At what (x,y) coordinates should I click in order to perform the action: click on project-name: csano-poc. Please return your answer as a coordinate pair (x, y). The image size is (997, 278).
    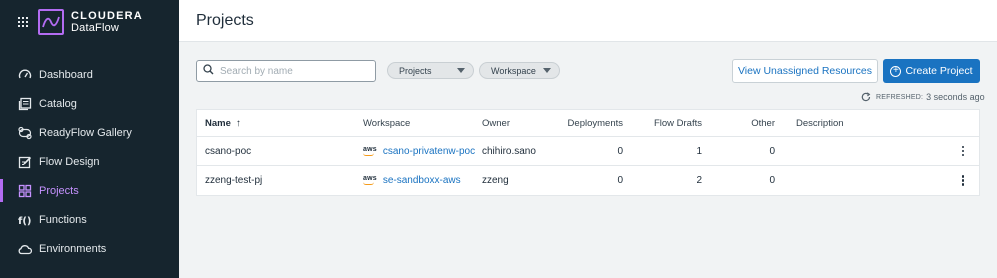
    Looking at the image, I should click on (228, 151).